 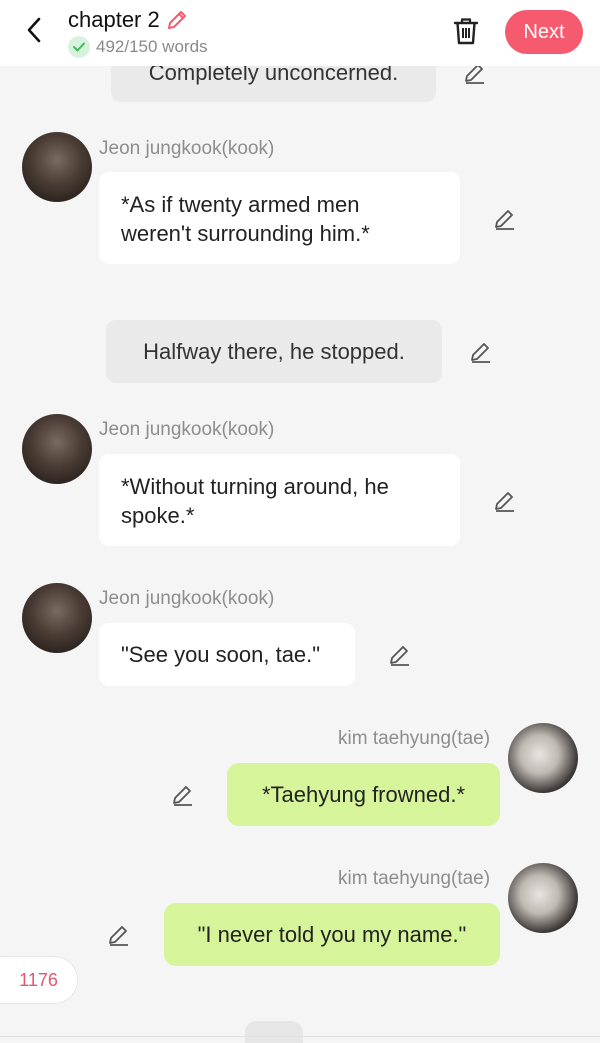 What do you see at coordinates (279, 500) in the screenshot?
I see `message-bubble: *Without turning around, he spoke.*` at bounding box center [279, 500].